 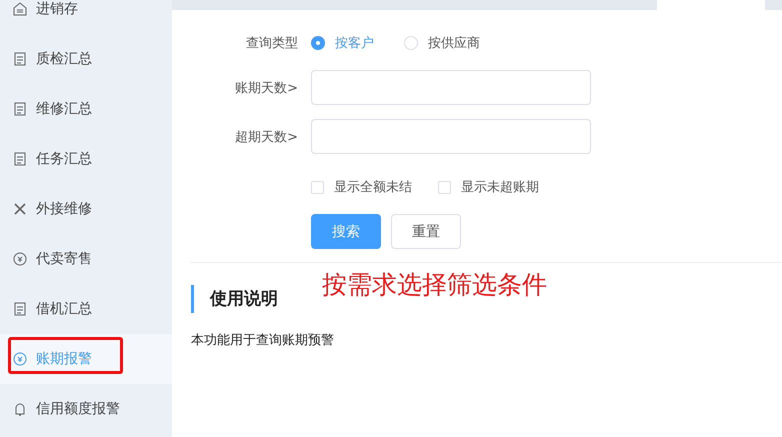 I want to click on sidebar-item: 质检汇总, so click(x=86, y=59).